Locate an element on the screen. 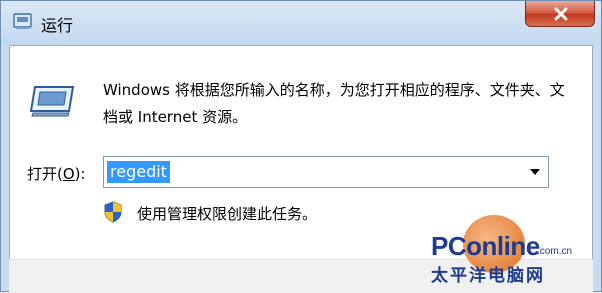  dropdown-button is located at coordinates (535, 172).